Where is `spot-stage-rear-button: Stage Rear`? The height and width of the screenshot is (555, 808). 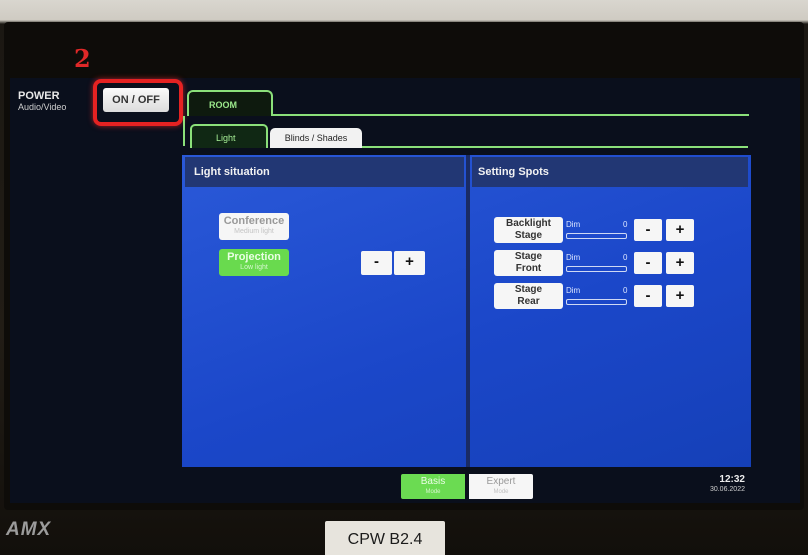 spot-stage-rear-button: Stage Rear is located at coordinates (528, 296).